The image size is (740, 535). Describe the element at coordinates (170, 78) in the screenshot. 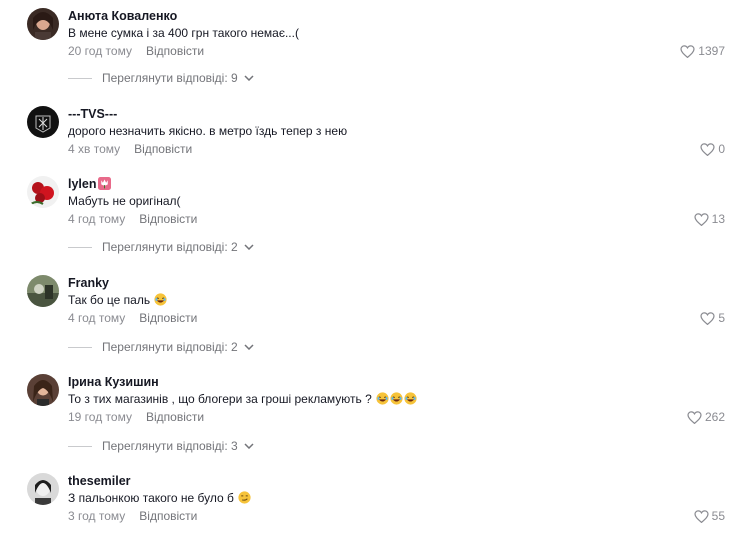

I see `view-replies-label: Переглянути відповіді: 9` at that location.